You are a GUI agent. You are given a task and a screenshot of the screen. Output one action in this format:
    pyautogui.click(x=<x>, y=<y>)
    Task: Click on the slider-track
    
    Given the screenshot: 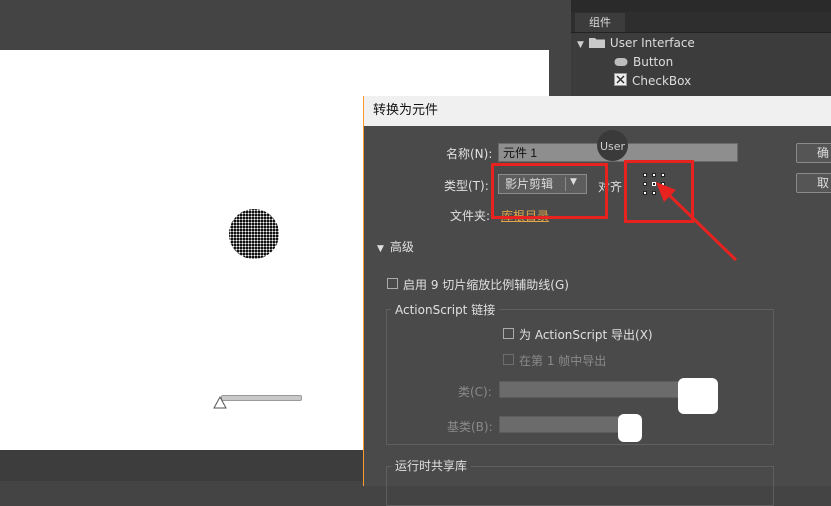 What is the action you would take?
    pyautogui.click(x=261, y=398)
    